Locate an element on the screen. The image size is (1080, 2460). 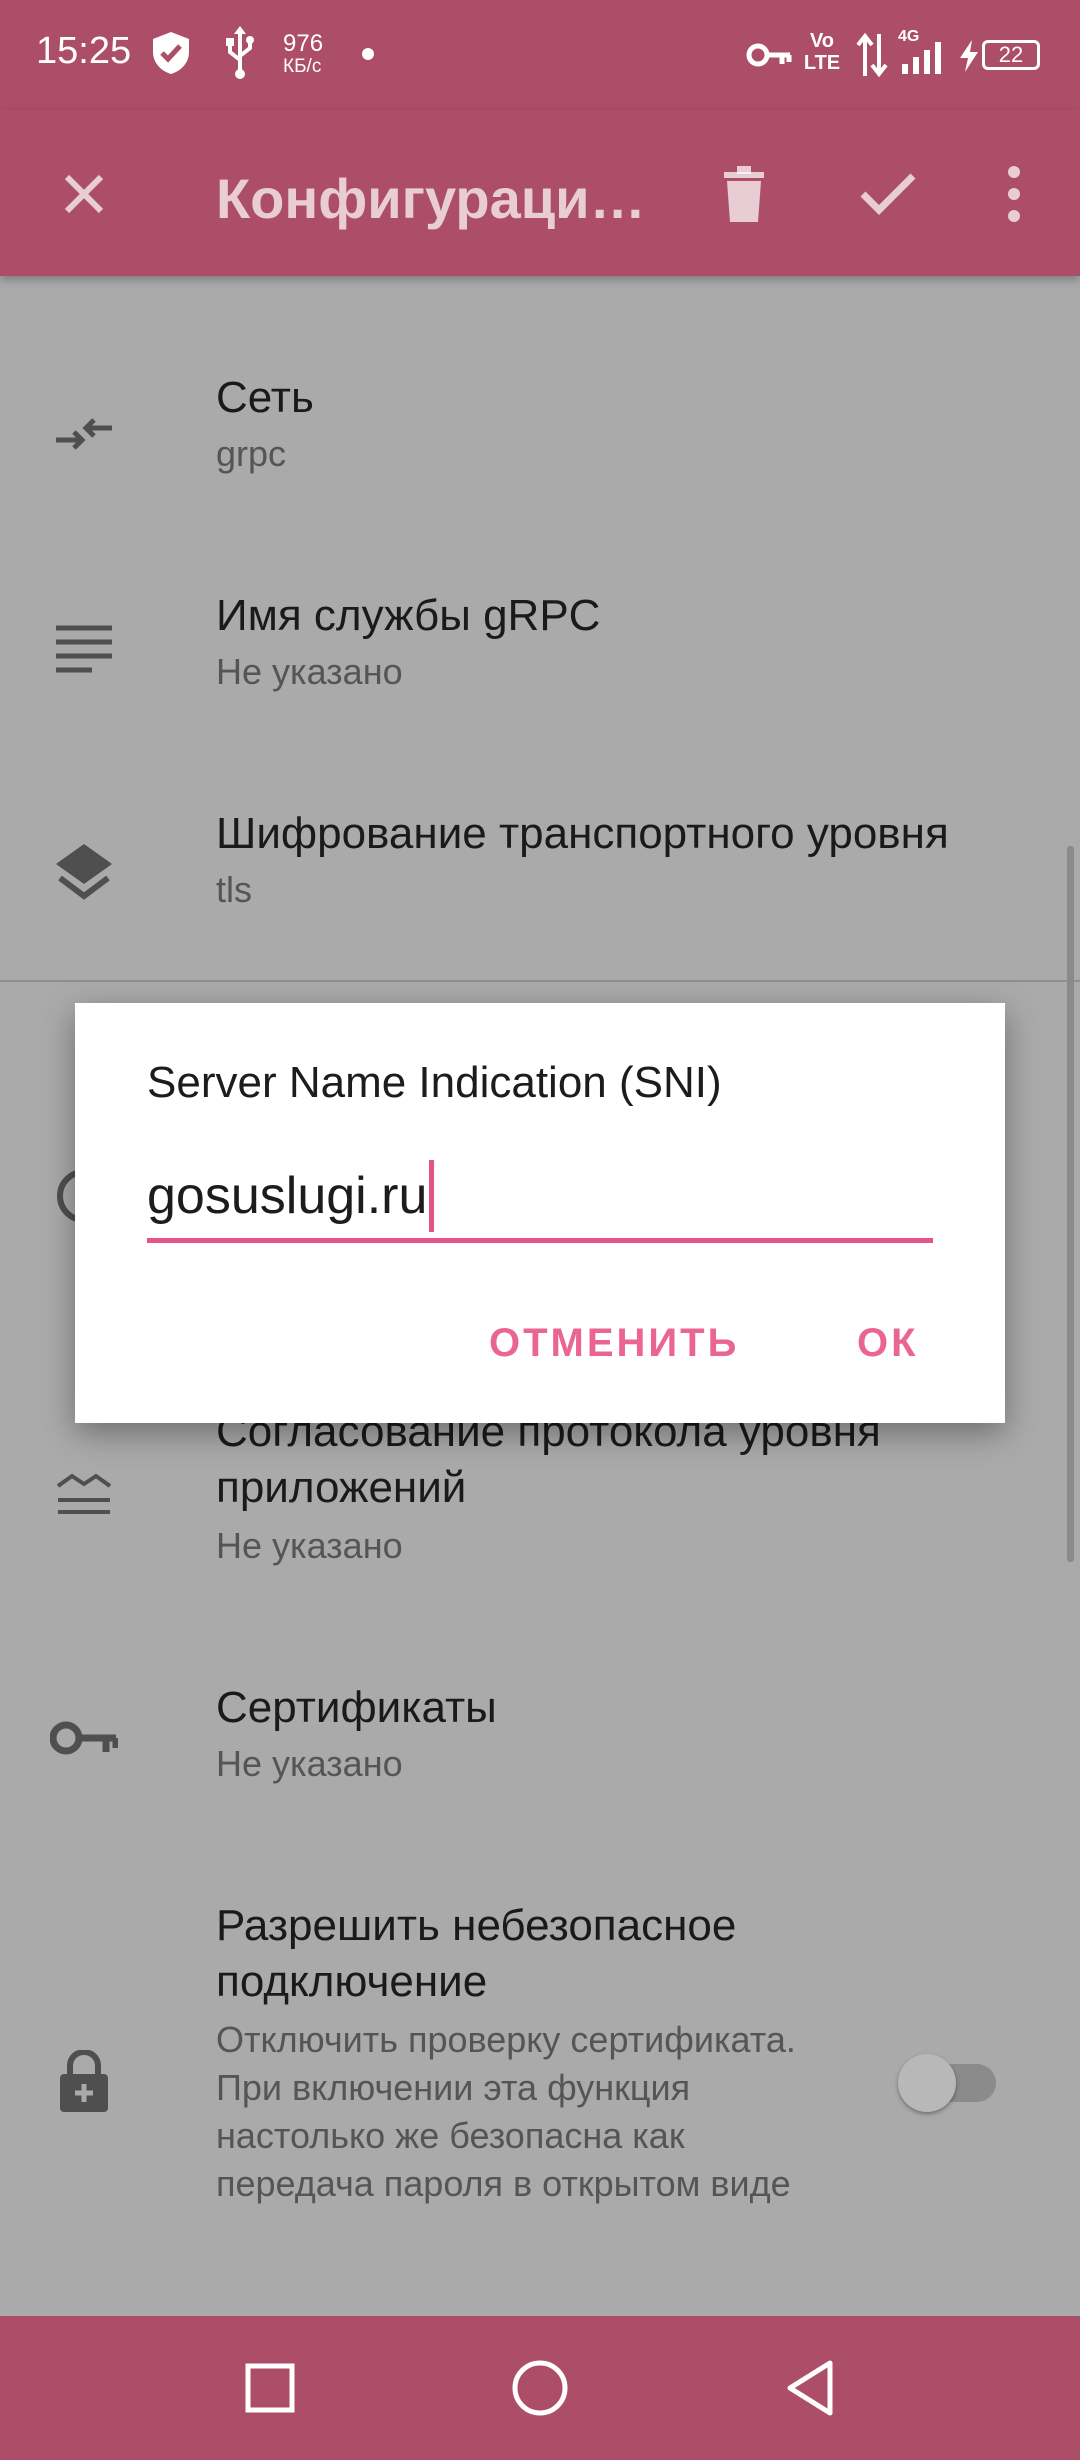
battery-level: 22 is located at coordinates (1011, 54).